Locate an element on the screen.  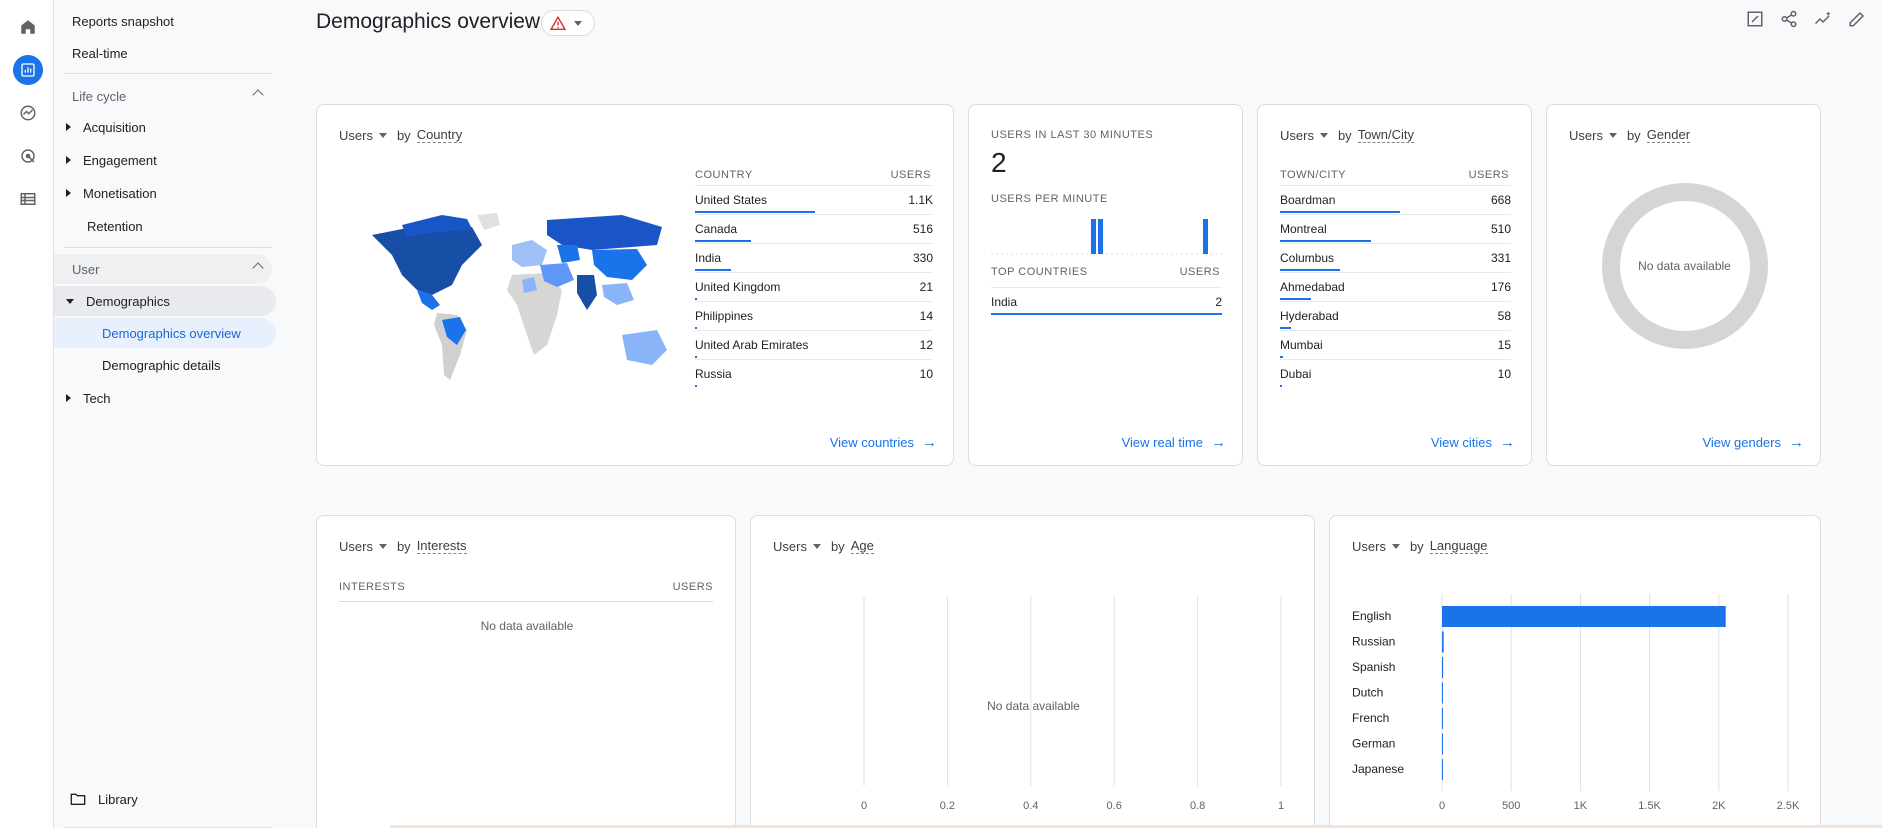
table-row: Boardman 668 is located at coordinates (1395, 199).